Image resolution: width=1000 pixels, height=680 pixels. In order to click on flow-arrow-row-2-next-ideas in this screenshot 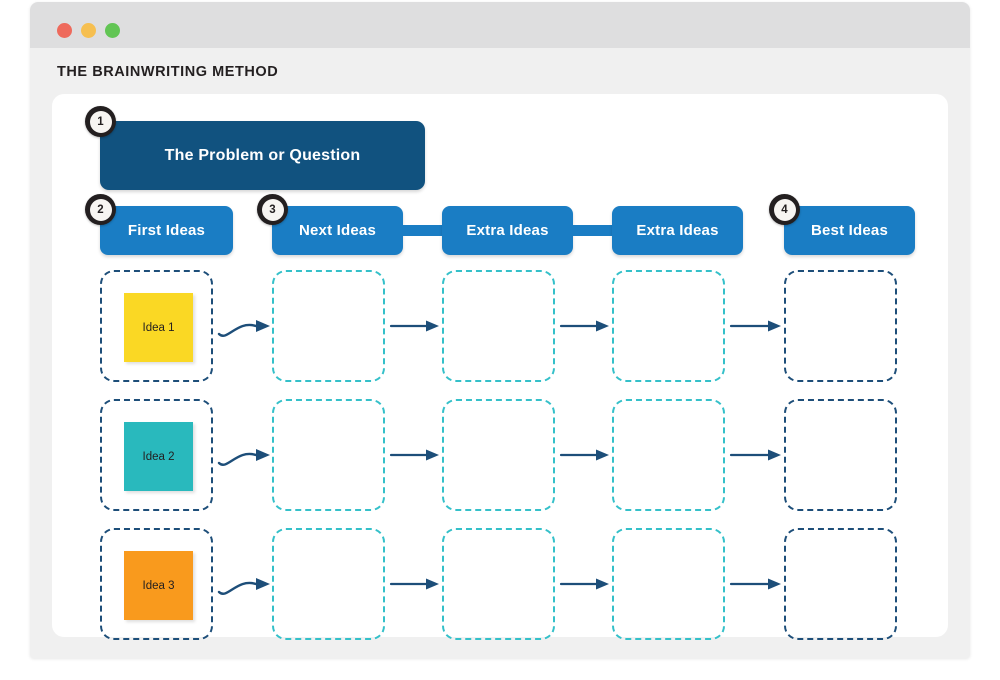, I will do `click(413, 455)`.